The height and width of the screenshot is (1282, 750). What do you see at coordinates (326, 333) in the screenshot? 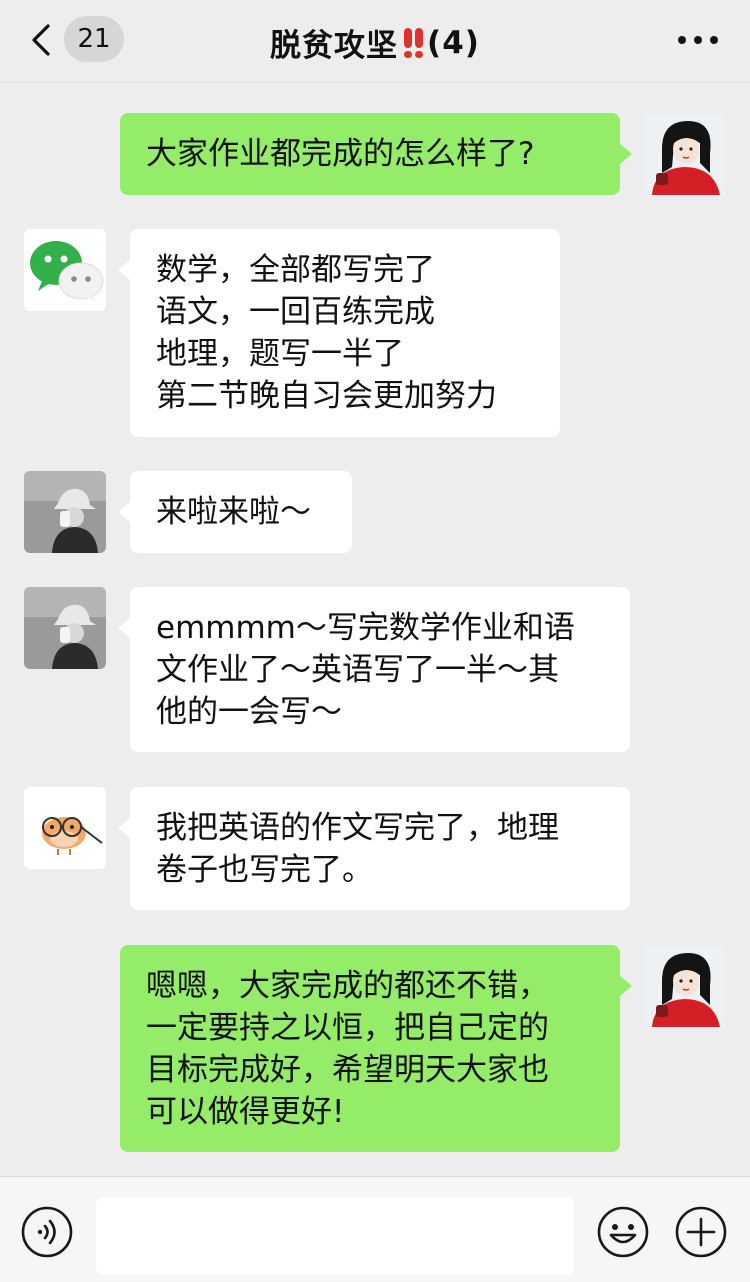
I see `message-text: 数学，全部都写完了 语文，一回百练完成 地理，题写一半了 第二节晚自习会更加努力` at bounding box center [326, 333].